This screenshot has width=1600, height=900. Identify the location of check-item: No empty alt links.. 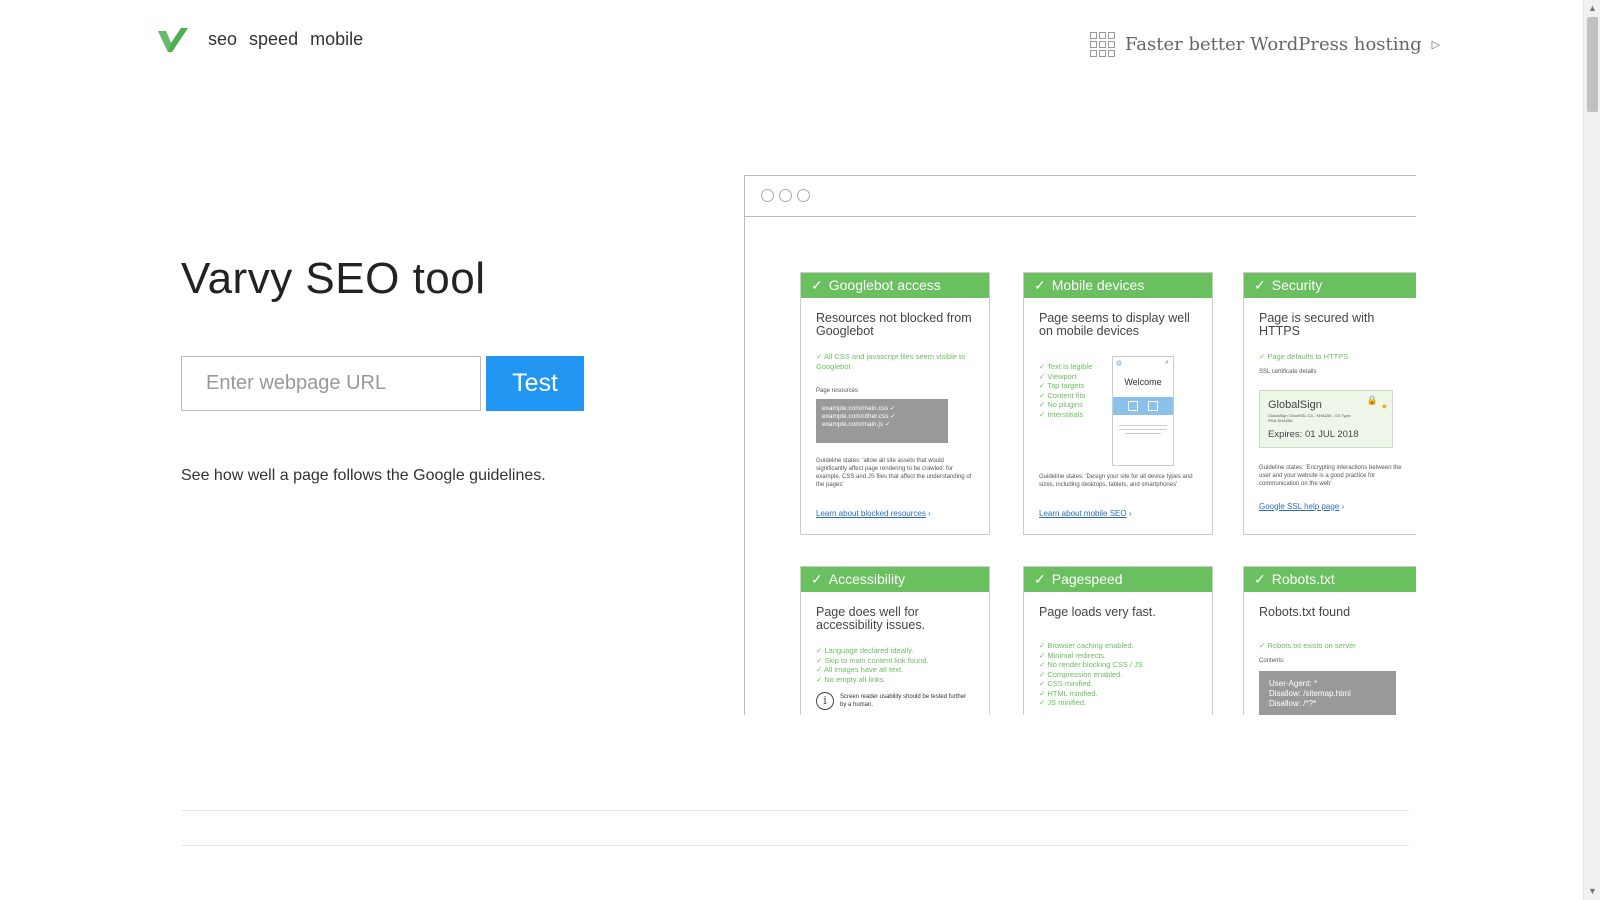
(895, 680).